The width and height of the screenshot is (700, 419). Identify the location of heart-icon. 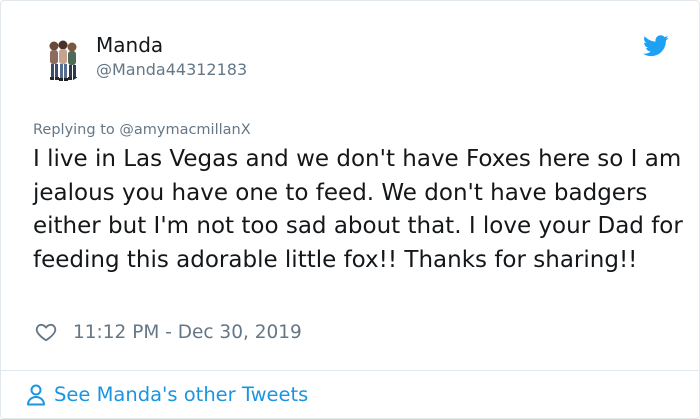
(46, 332).